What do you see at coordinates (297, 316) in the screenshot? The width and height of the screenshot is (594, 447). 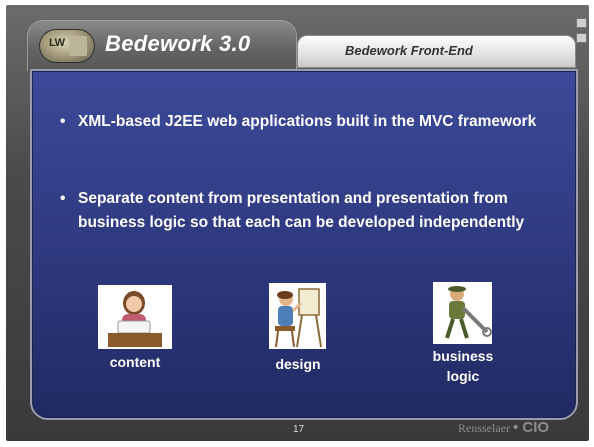 I see `painter-at-easel-icon` at bounding box center [297, 316].